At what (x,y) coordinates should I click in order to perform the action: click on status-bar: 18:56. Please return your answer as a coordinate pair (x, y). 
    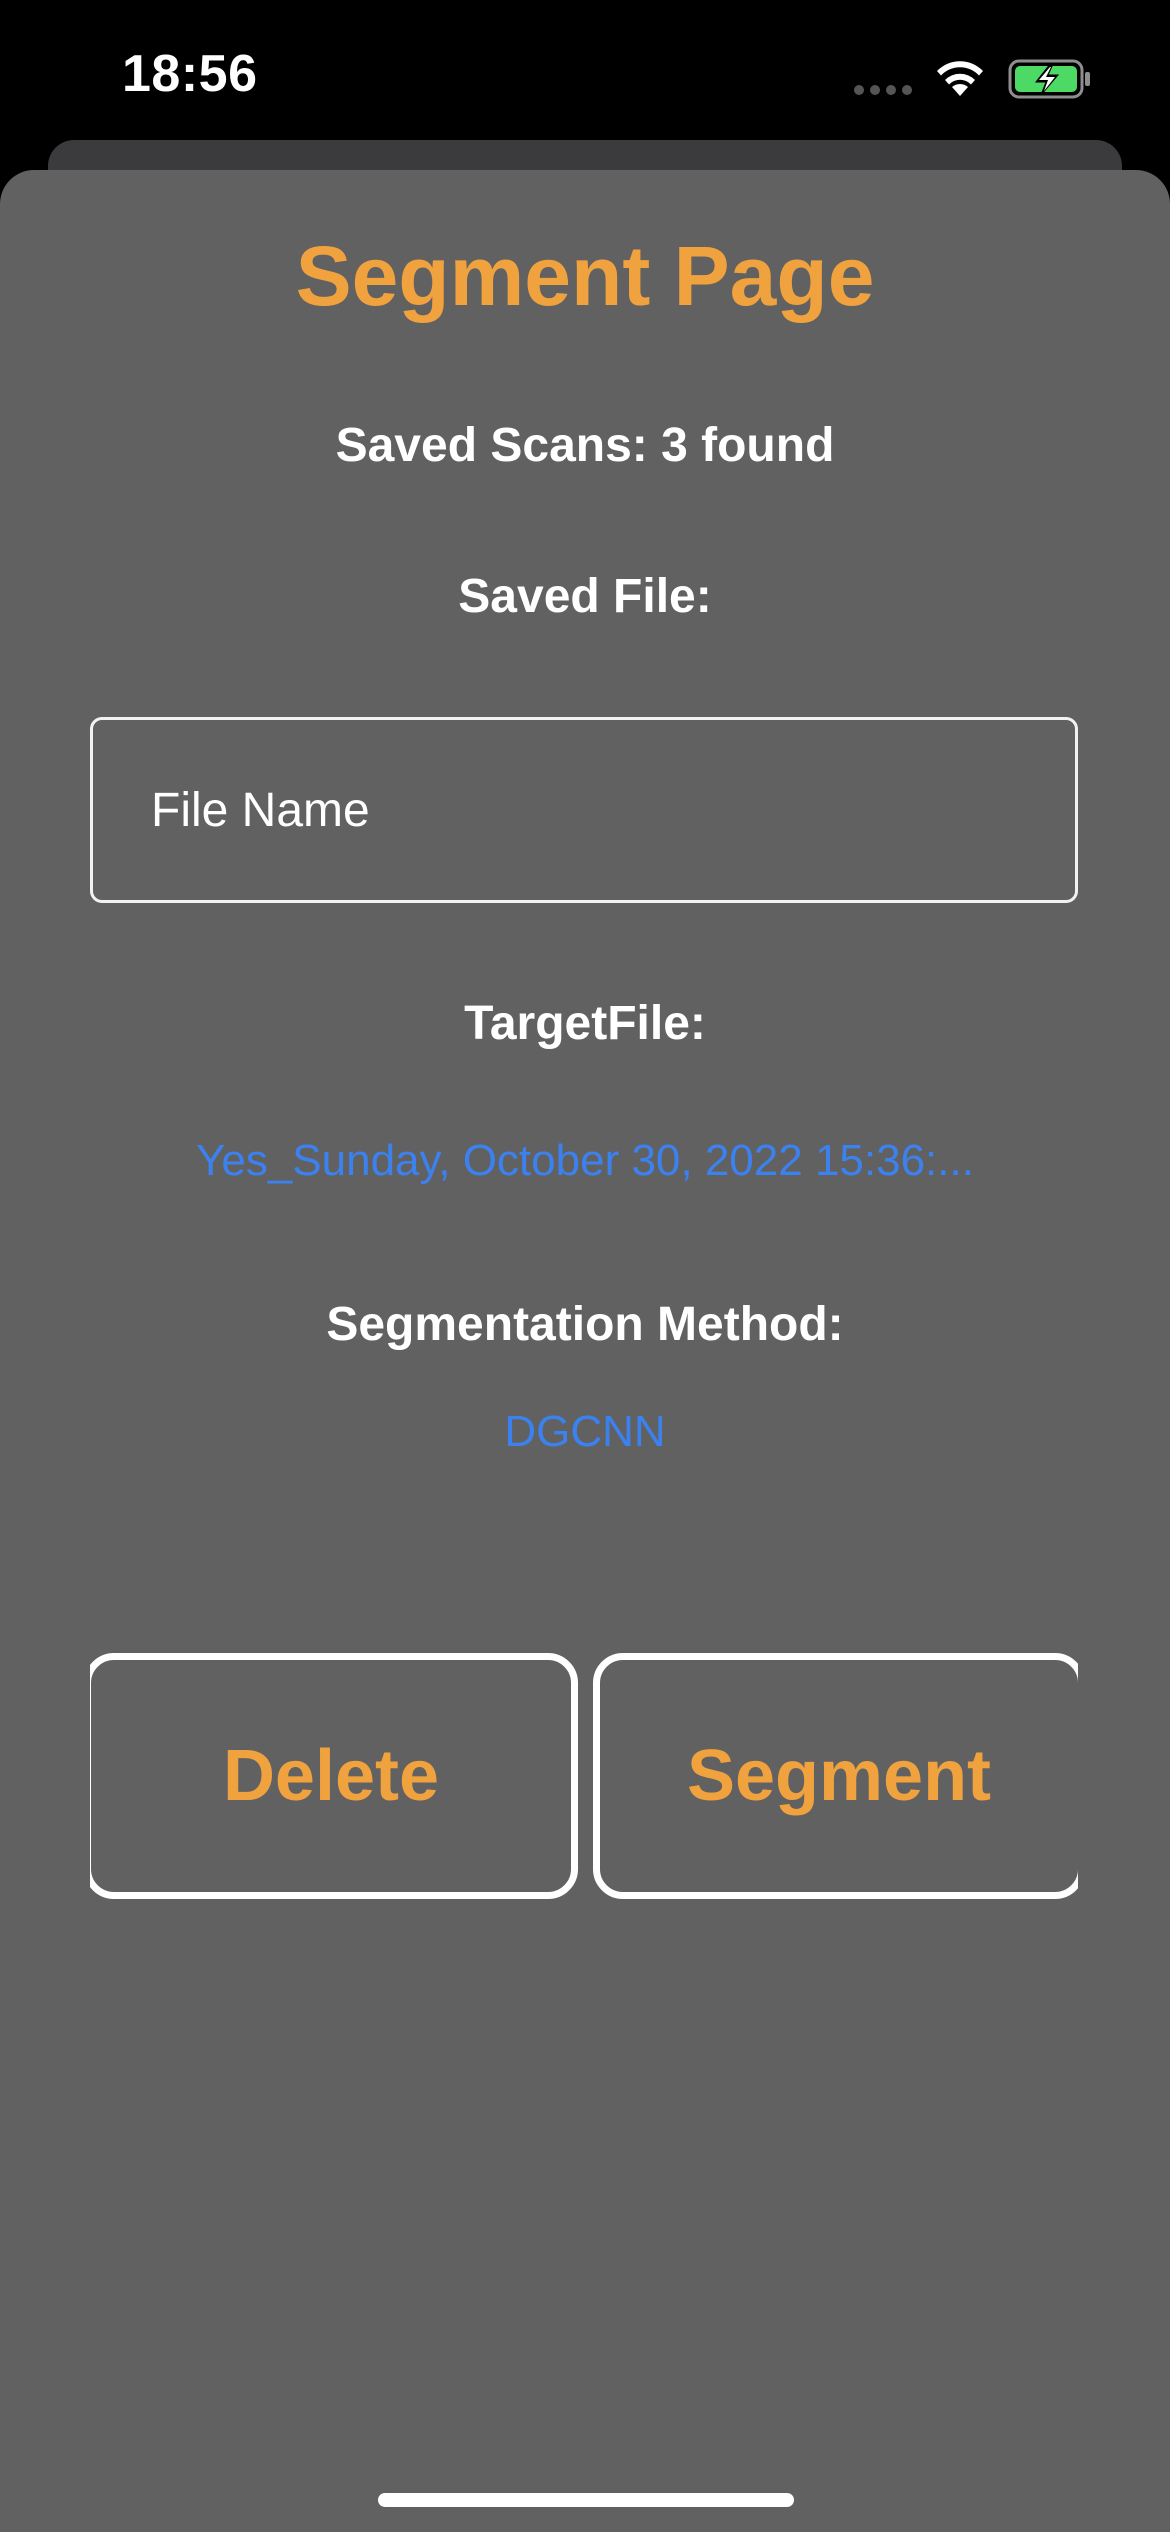
    Looking at the image, I should click on (585, 75).